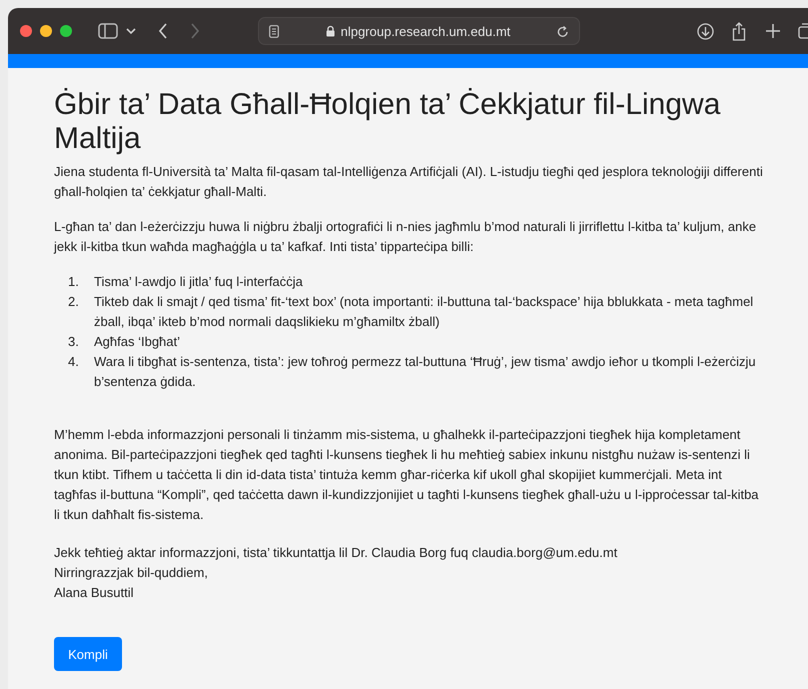 The height and width of the screenshot is (689, 808). Describe the element at coordinates (388, 122) in the screenshot. I see `page-title: Ġbir ta’ Data Għall-Ħolqien ta’ Ċekkjatur fil-Lingwa Maltija` at that location.